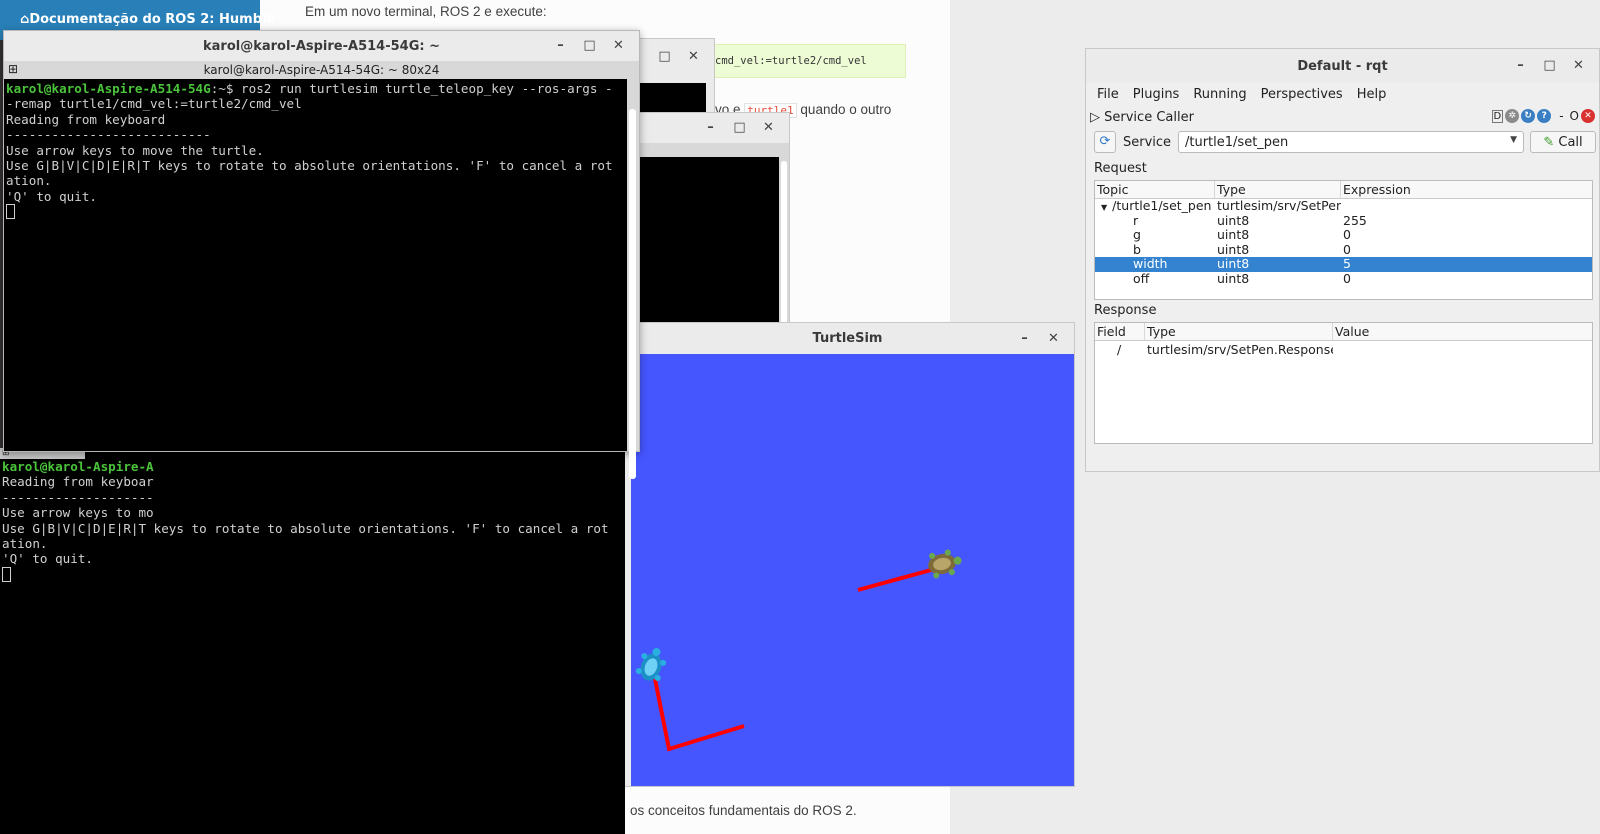 The image size is (1600, 834). Describe the element at coordinates (1156, 95) in the screenshot. I see `menu-plugins: Plugins` at that location.